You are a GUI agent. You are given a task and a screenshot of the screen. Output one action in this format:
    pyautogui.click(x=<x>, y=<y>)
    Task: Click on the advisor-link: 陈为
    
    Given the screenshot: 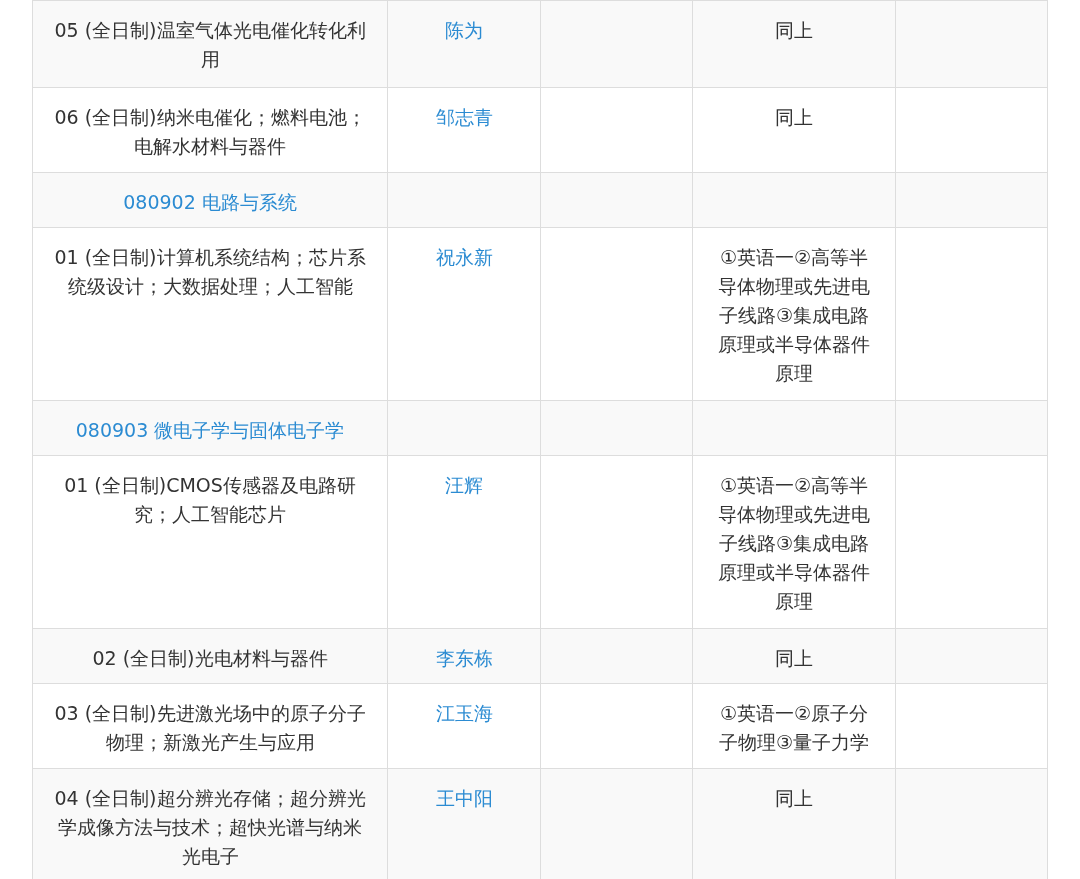 What is the action you would take?
    pyautogui.click(x=464, y=30)
    